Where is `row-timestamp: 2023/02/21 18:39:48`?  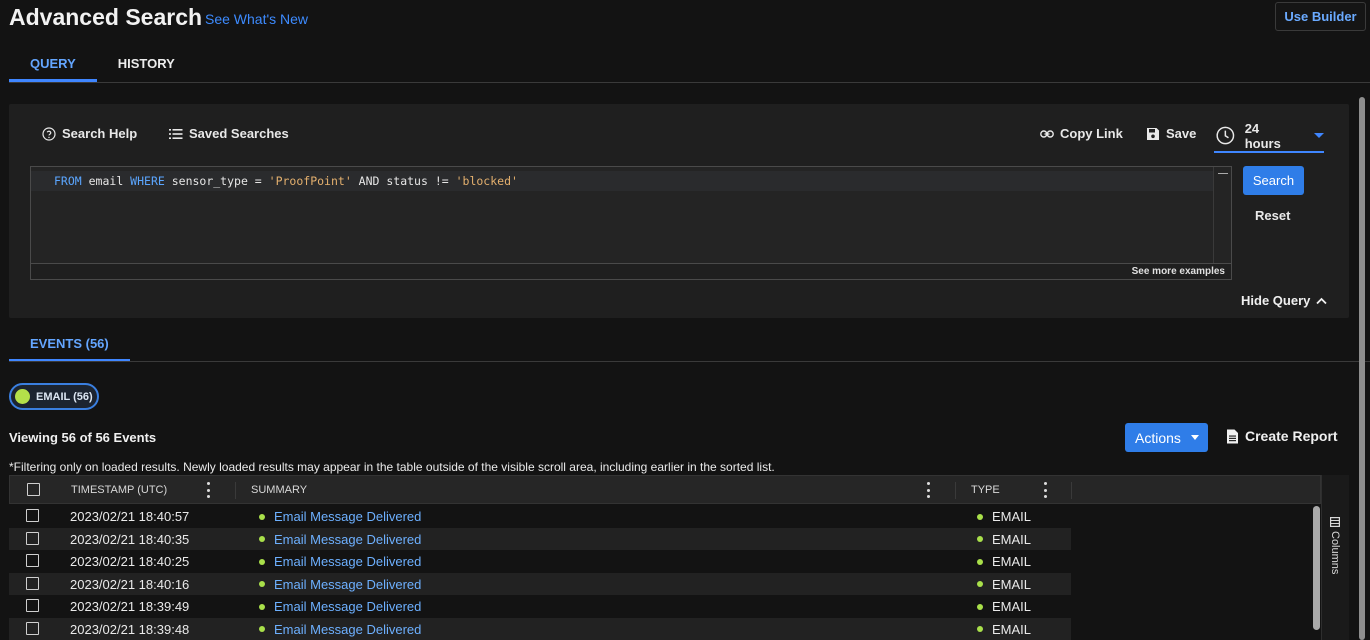 row-timestamp: 2023/02/21 18:39:48 is located at coordinates (130, 629).